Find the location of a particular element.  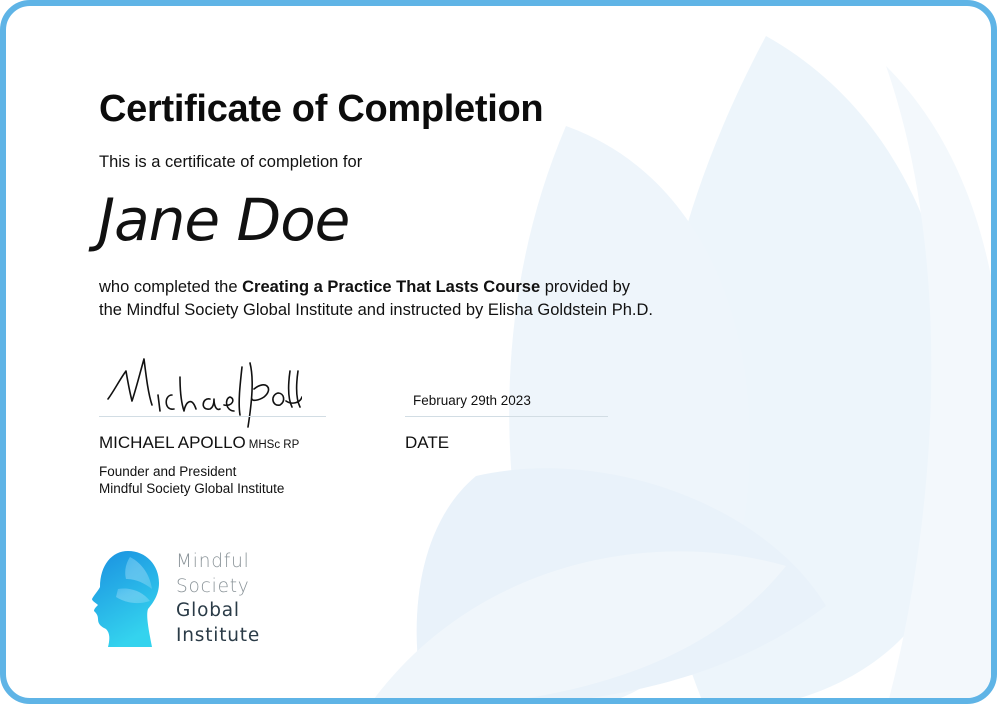

logo-line-4: Institute is located at coordinates (218, 635).